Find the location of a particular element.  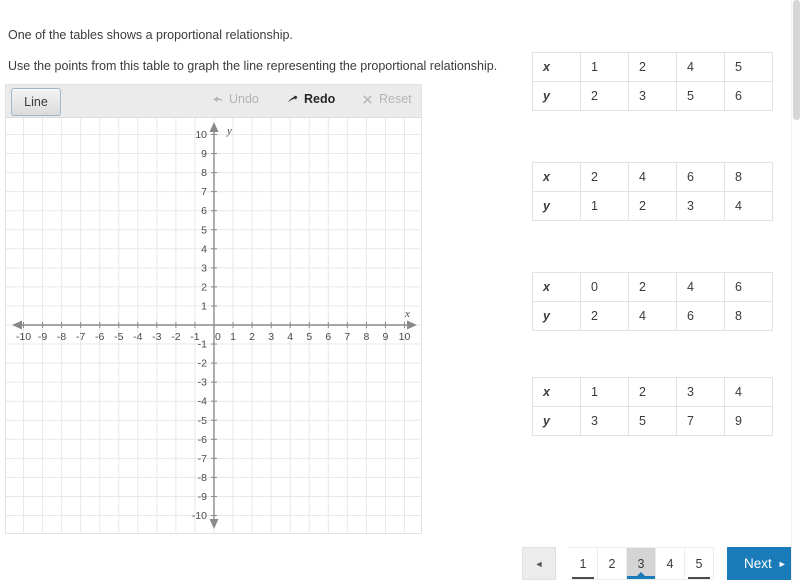

reset-button: Reset is located at coordinates (386, 99).